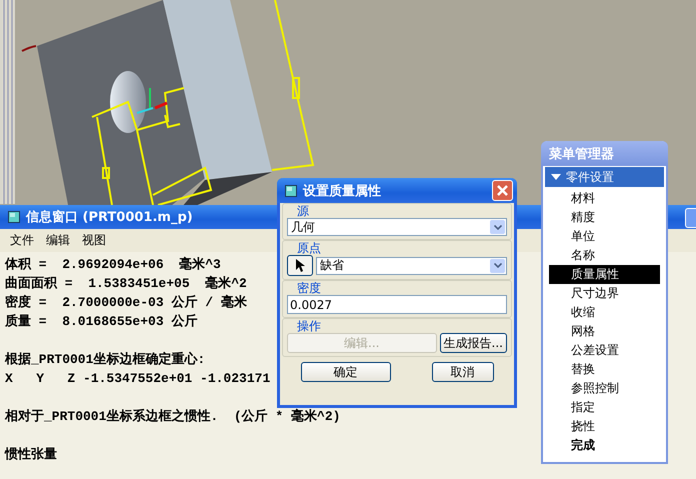 The image size is (696, 479). What do you see at coordinates (604, 350) in the screenshot?
I see `menu-item: 公差设置` at bounding box center [604, 350].